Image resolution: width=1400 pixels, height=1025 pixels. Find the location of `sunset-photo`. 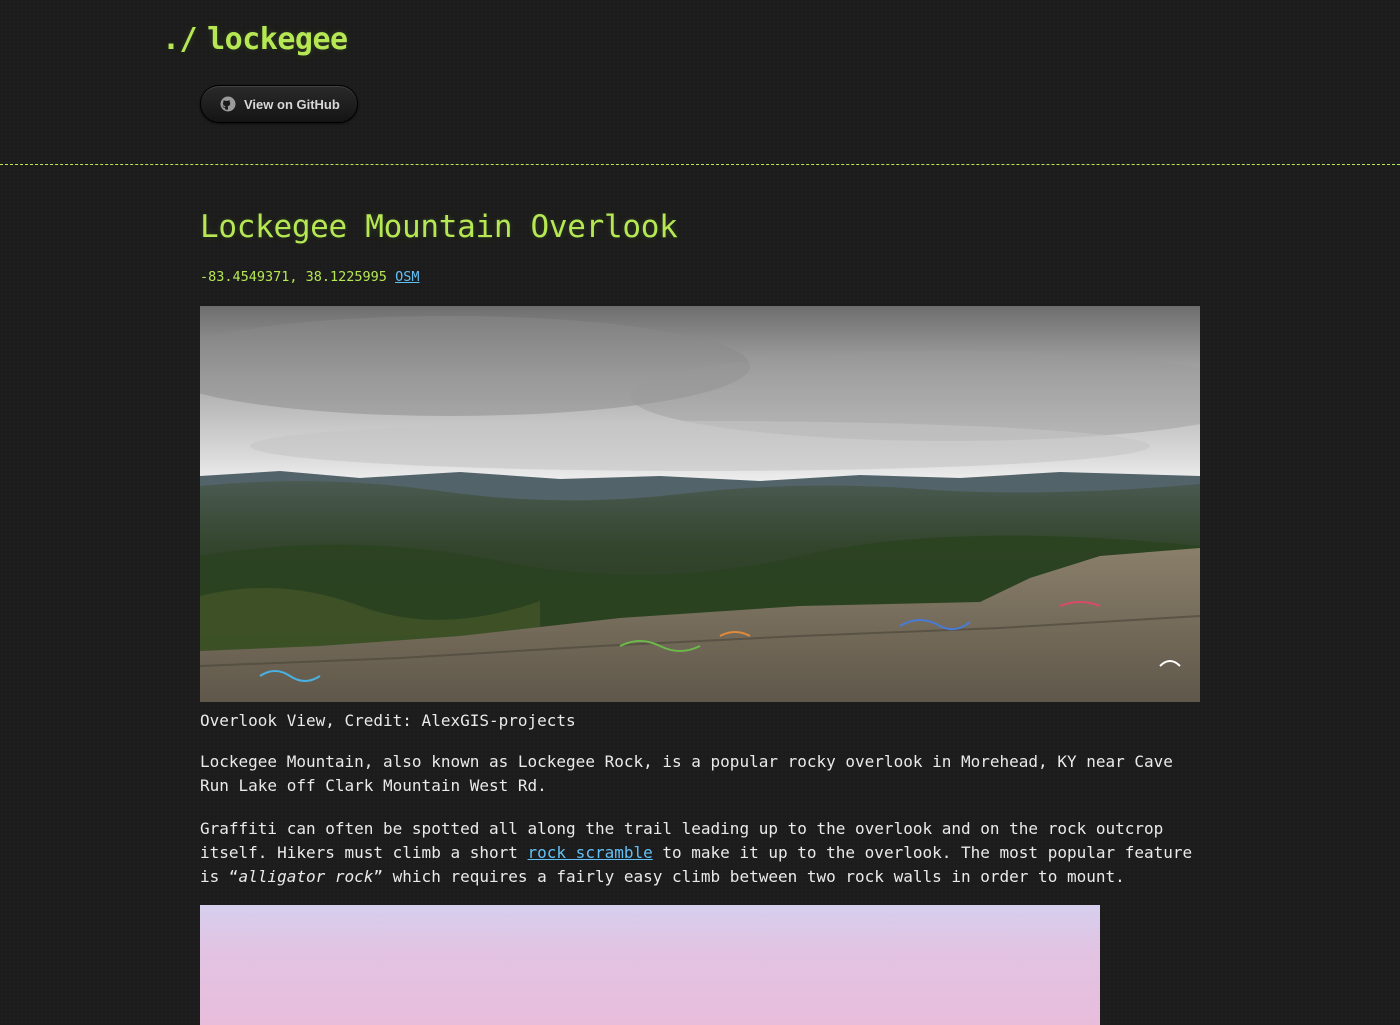

sunset-photo is located at coordinates (650, 965).